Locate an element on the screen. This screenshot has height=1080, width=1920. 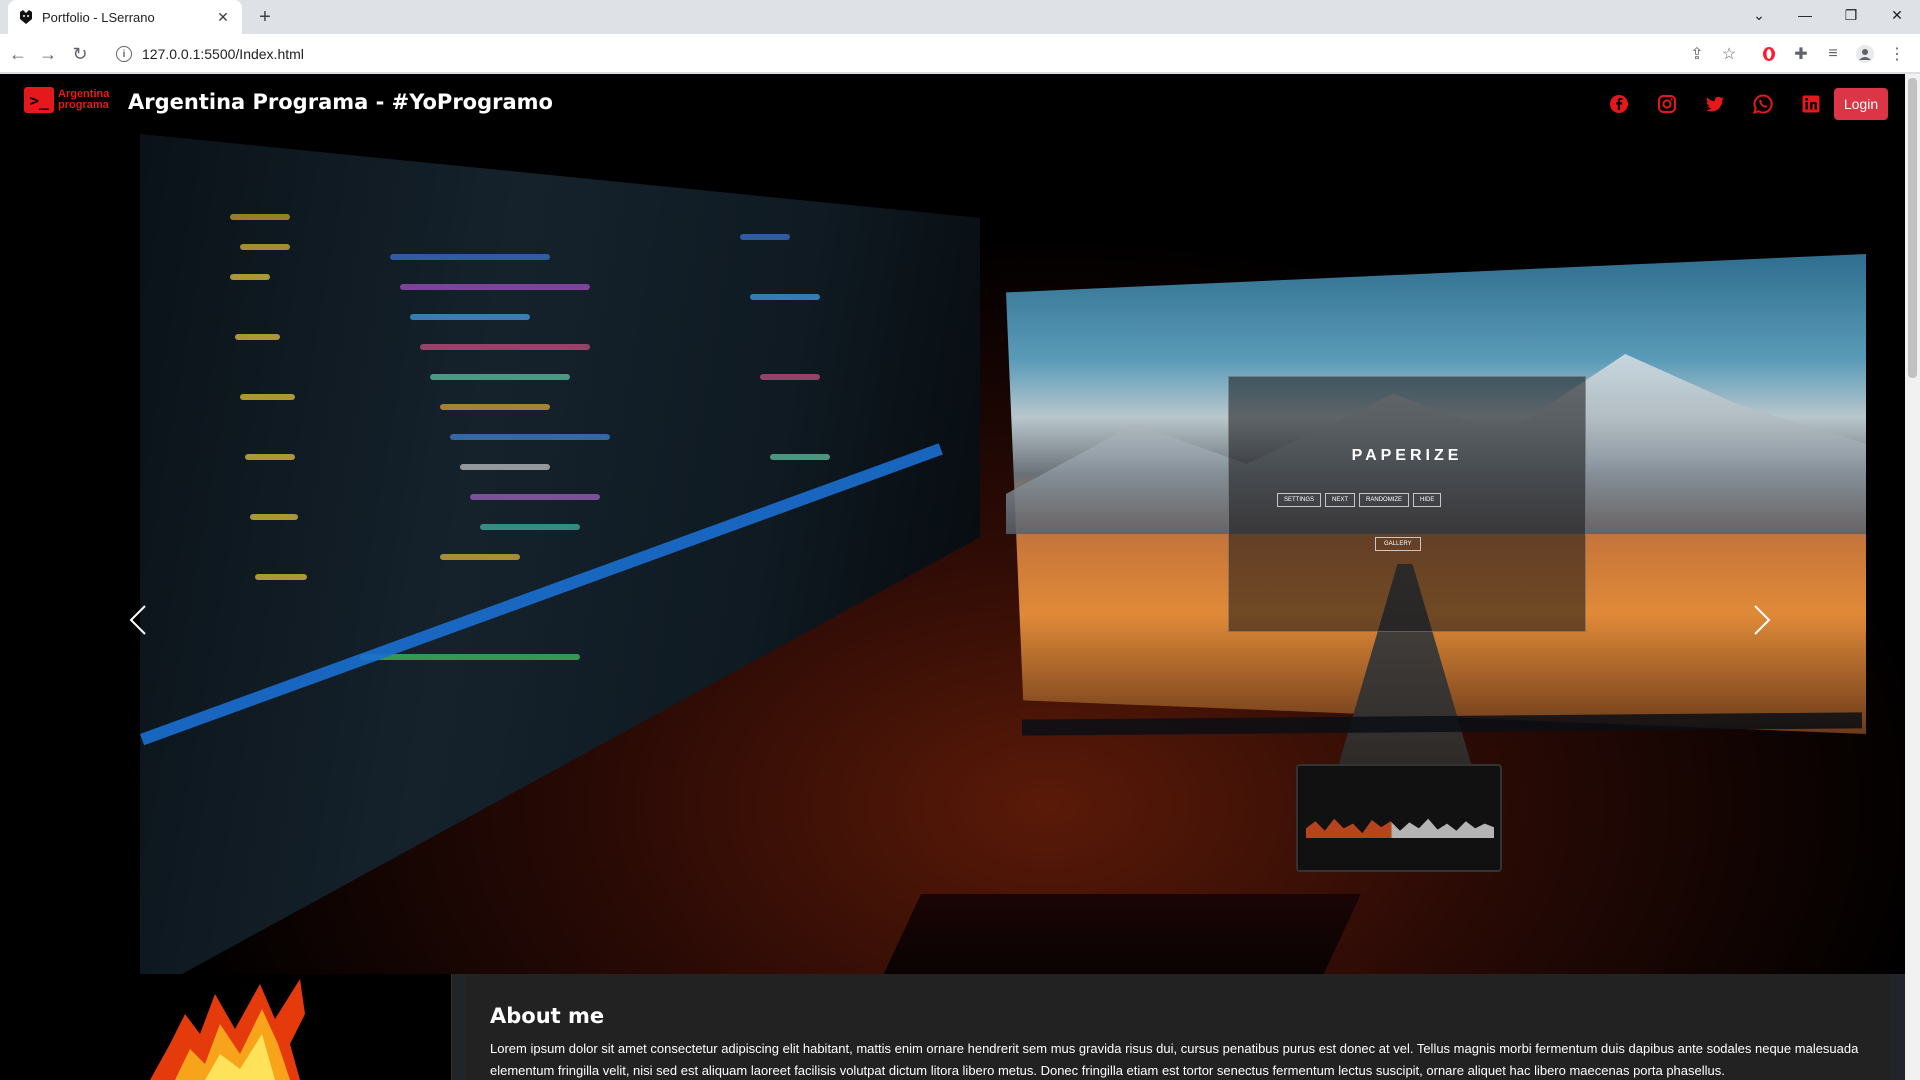
site-favicon-icon is located at coordinates (26, 17).